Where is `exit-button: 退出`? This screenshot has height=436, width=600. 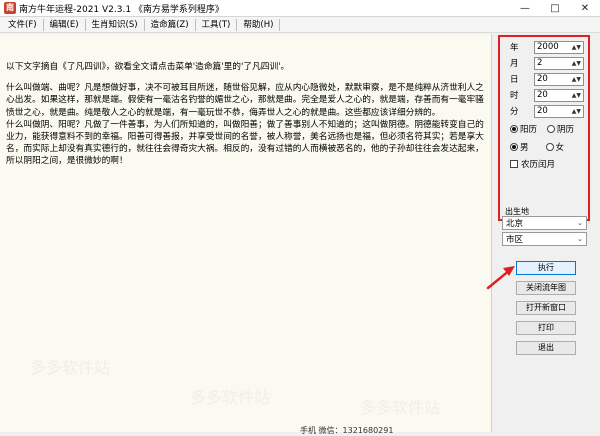 exit-button: 退出 is located at coordinates (546, 348).